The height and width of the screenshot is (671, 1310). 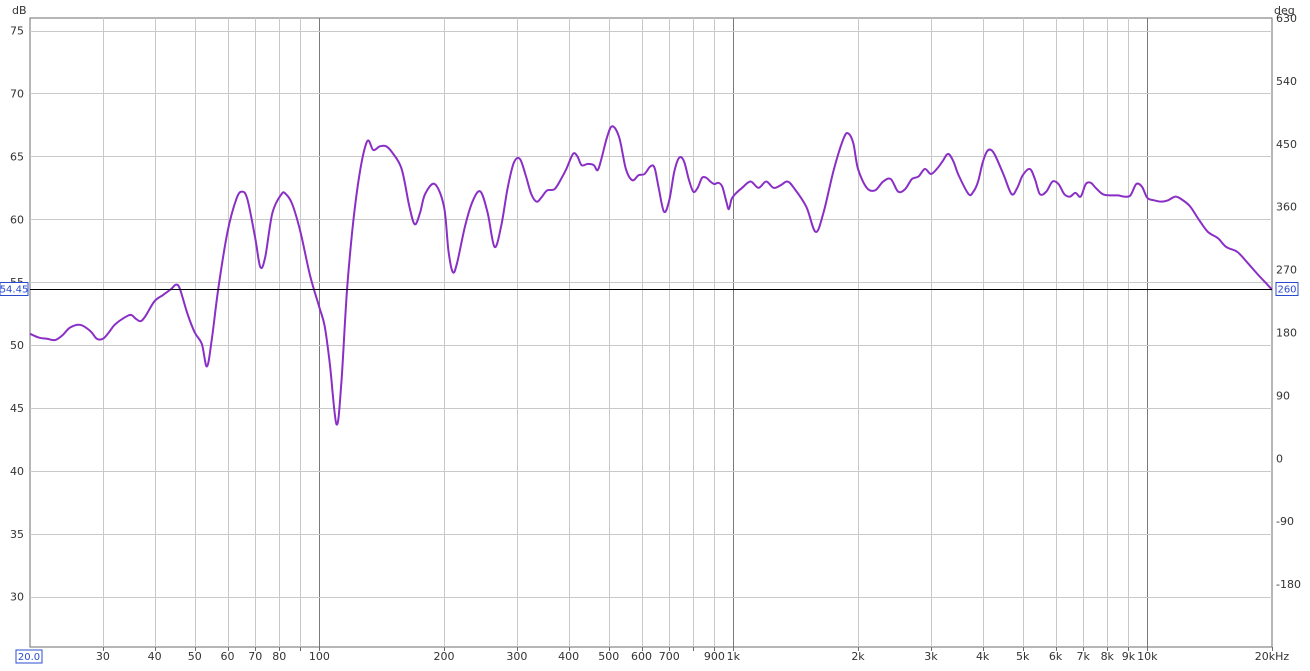 I want to click on x-tick-label: 300, so click(x=516, y=656).